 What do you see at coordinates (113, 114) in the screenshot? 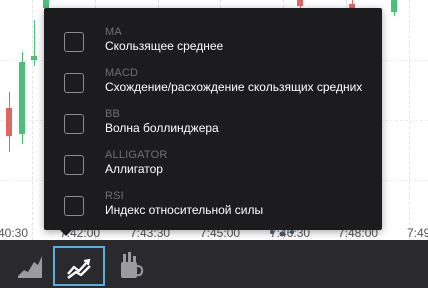
I see `indicator-code: BB` at bounding box center [113, 114].